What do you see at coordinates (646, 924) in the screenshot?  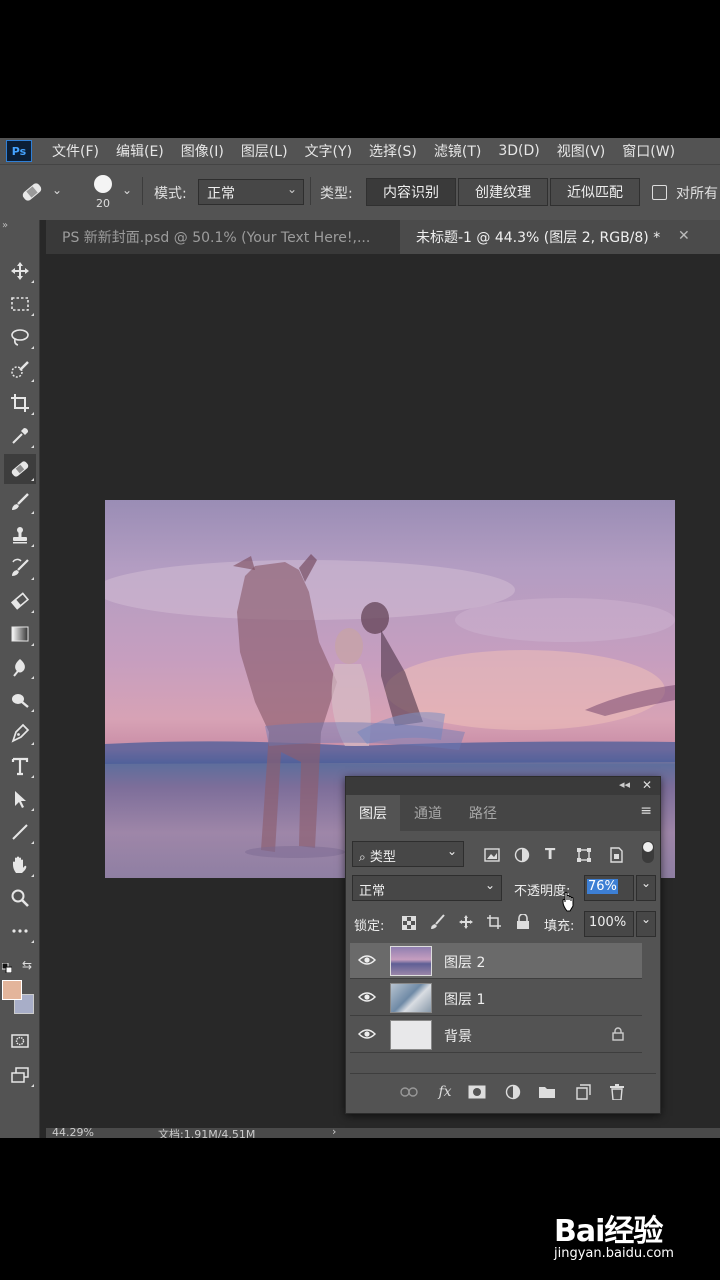 I see `fill-slider-chevron-down-icon: ⌄` at bounding box center [646, 924].